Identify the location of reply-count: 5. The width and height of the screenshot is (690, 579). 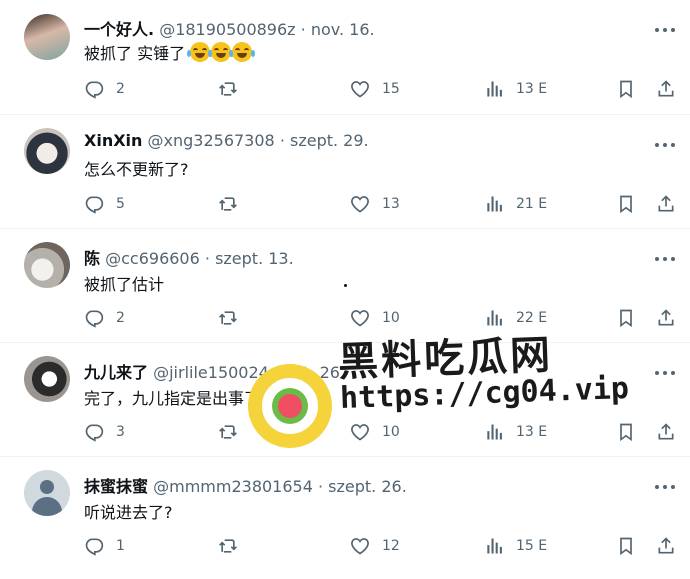
(120, 204).